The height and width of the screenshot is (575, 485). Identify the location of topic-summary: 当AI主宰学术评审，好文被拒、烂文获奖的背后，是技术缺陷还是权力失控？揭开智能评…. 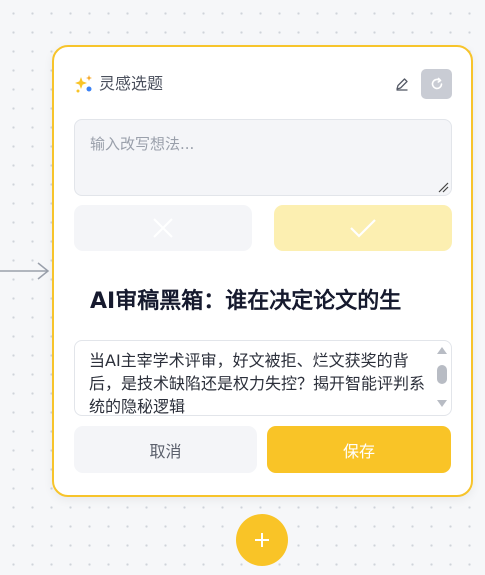
(257, 383).